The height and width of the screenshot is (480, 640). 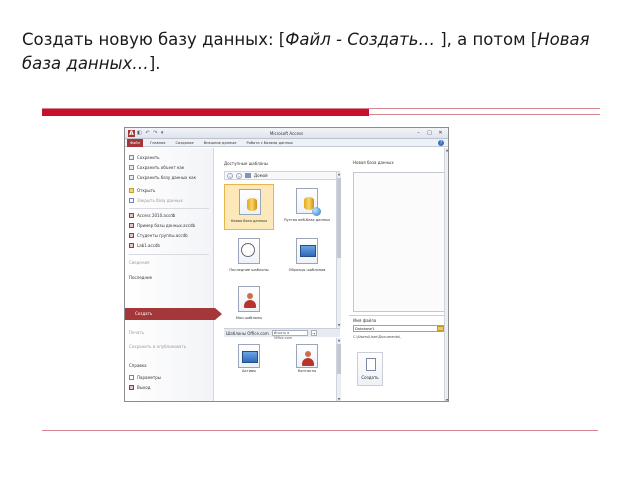 I want to click on slide-accent-bar, so click(x=205, y=112).